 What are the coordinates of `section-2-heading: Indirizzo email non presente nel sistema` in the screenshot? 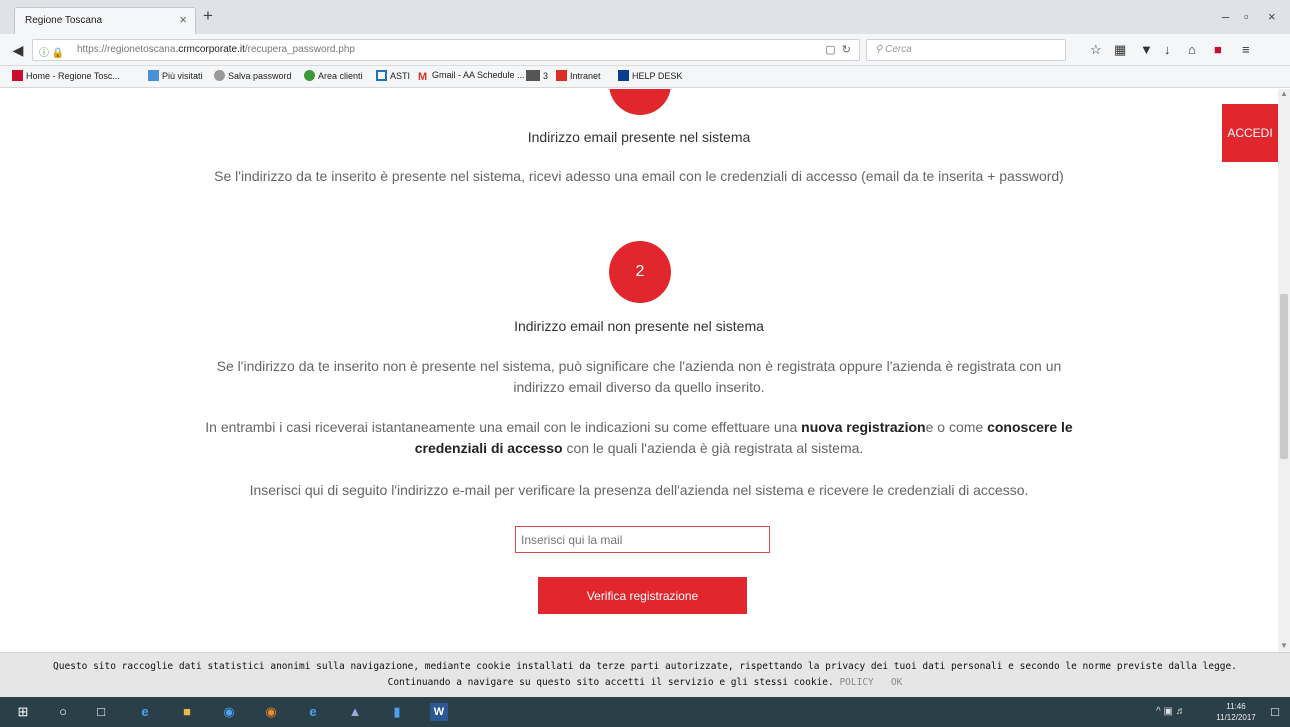 It's located at (639, 326).